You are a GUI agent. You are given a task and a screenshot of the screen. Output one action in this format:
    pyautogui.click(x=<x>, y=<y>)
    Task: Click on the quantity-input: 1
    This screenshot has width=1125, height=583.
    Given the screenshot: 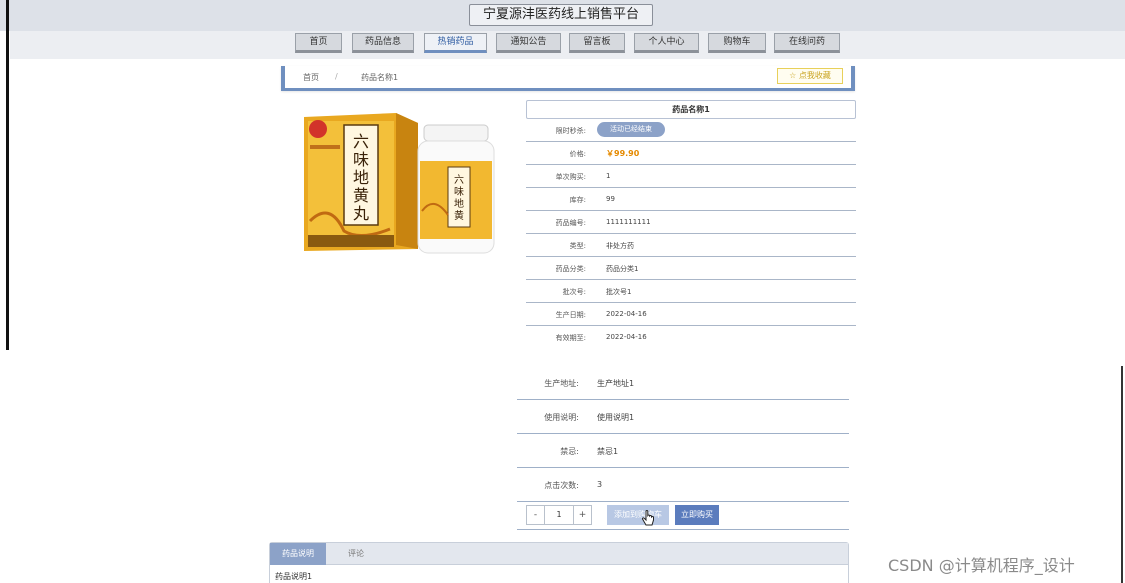 What is the action you would take?
    pyautogui.click(x=559, y=515)
    